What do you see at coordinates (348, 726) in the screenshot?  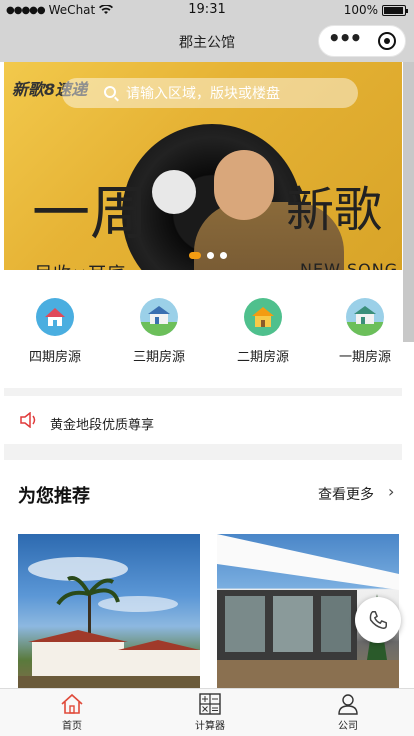 I see `tab-label: 公司` at bounding box center [348, 726].